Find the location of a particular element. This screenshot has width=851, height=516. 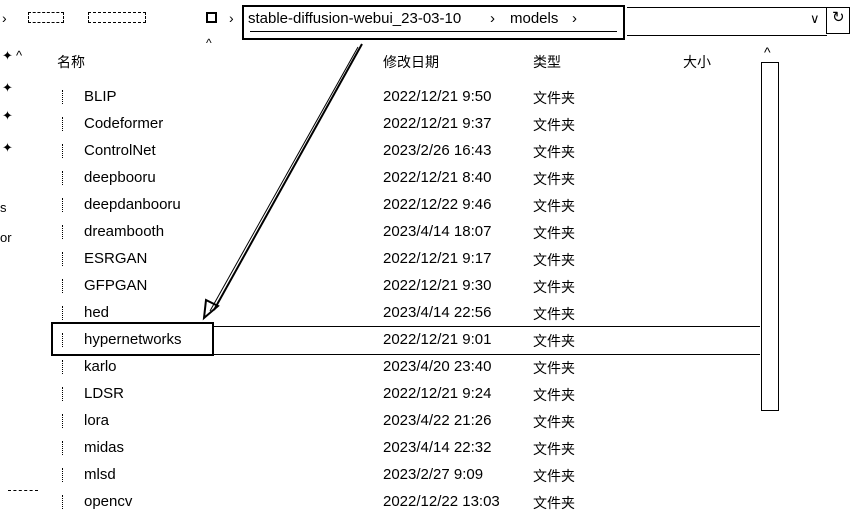

divider is located at coordinates (23, 490).